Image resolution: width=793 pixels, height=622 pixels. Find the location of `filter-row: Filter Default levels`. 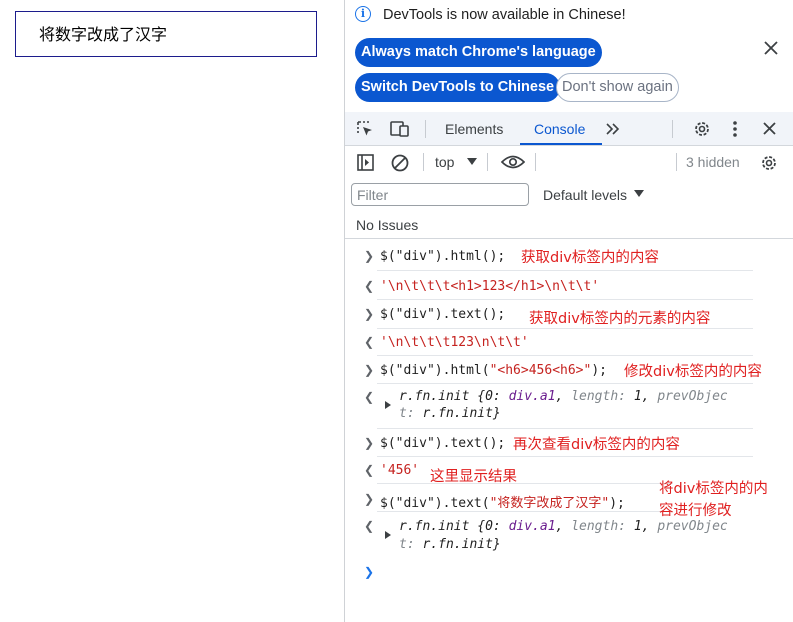

filter-row: Filter Default levels is located at coordinates (569, 195).